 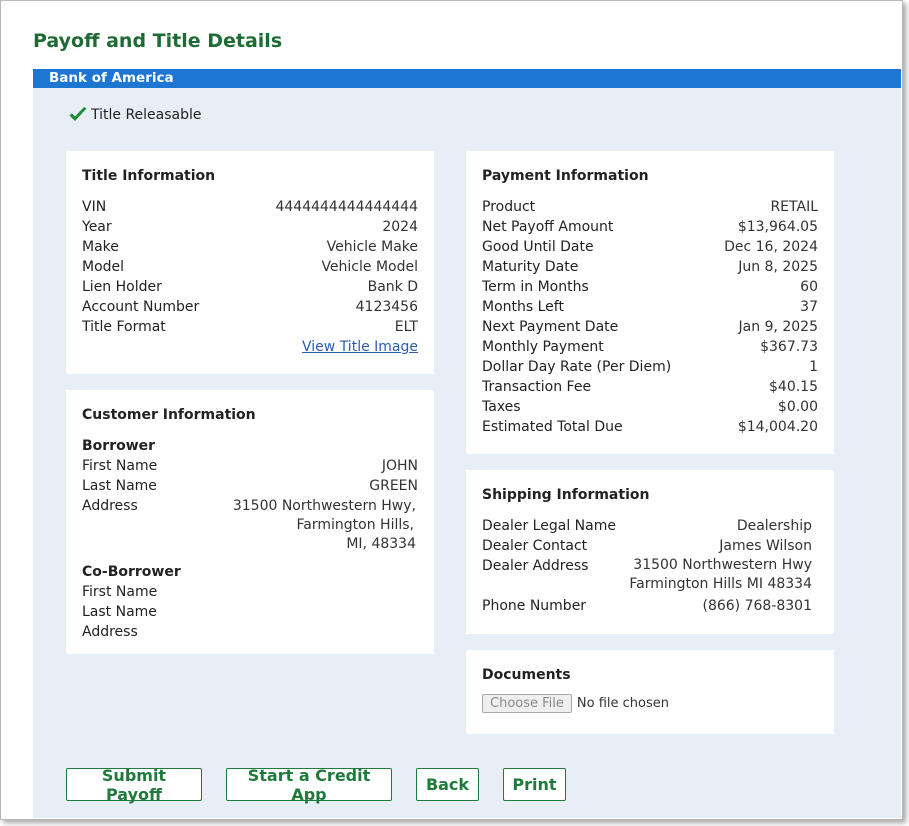 I want to click on print-button: Print, so click(x=534, y=784).